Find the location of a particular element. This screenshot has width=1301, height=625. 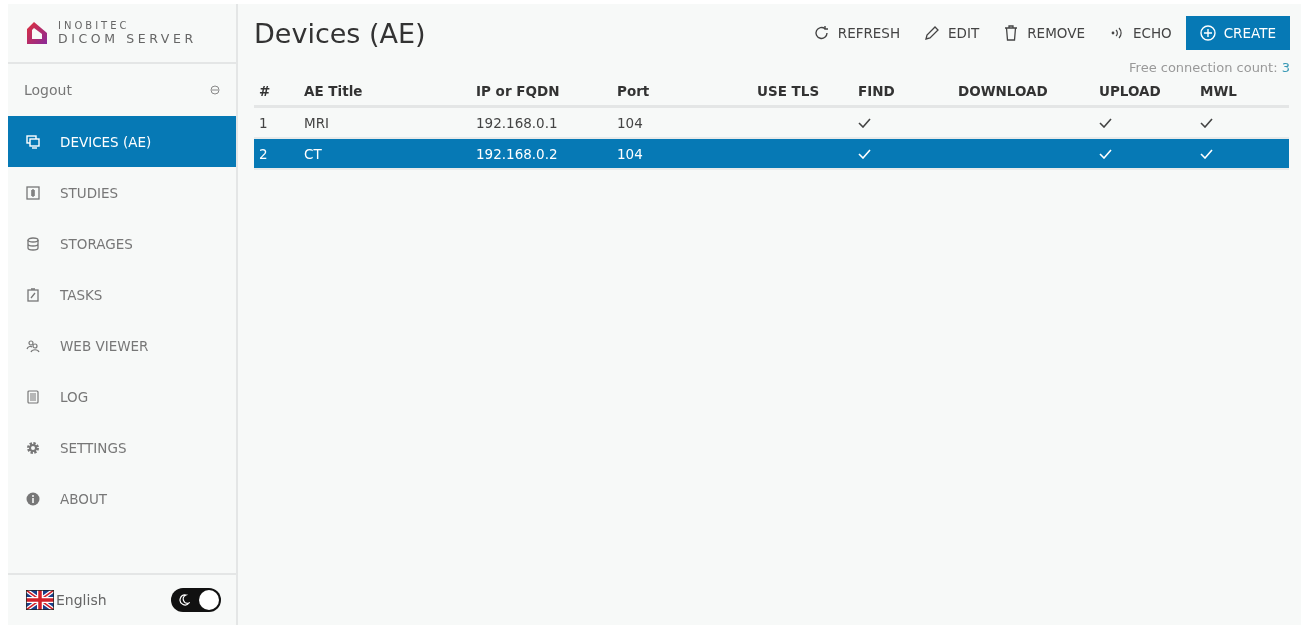

logo-text: DICOM SERVER is located at coordinates (127, 38).